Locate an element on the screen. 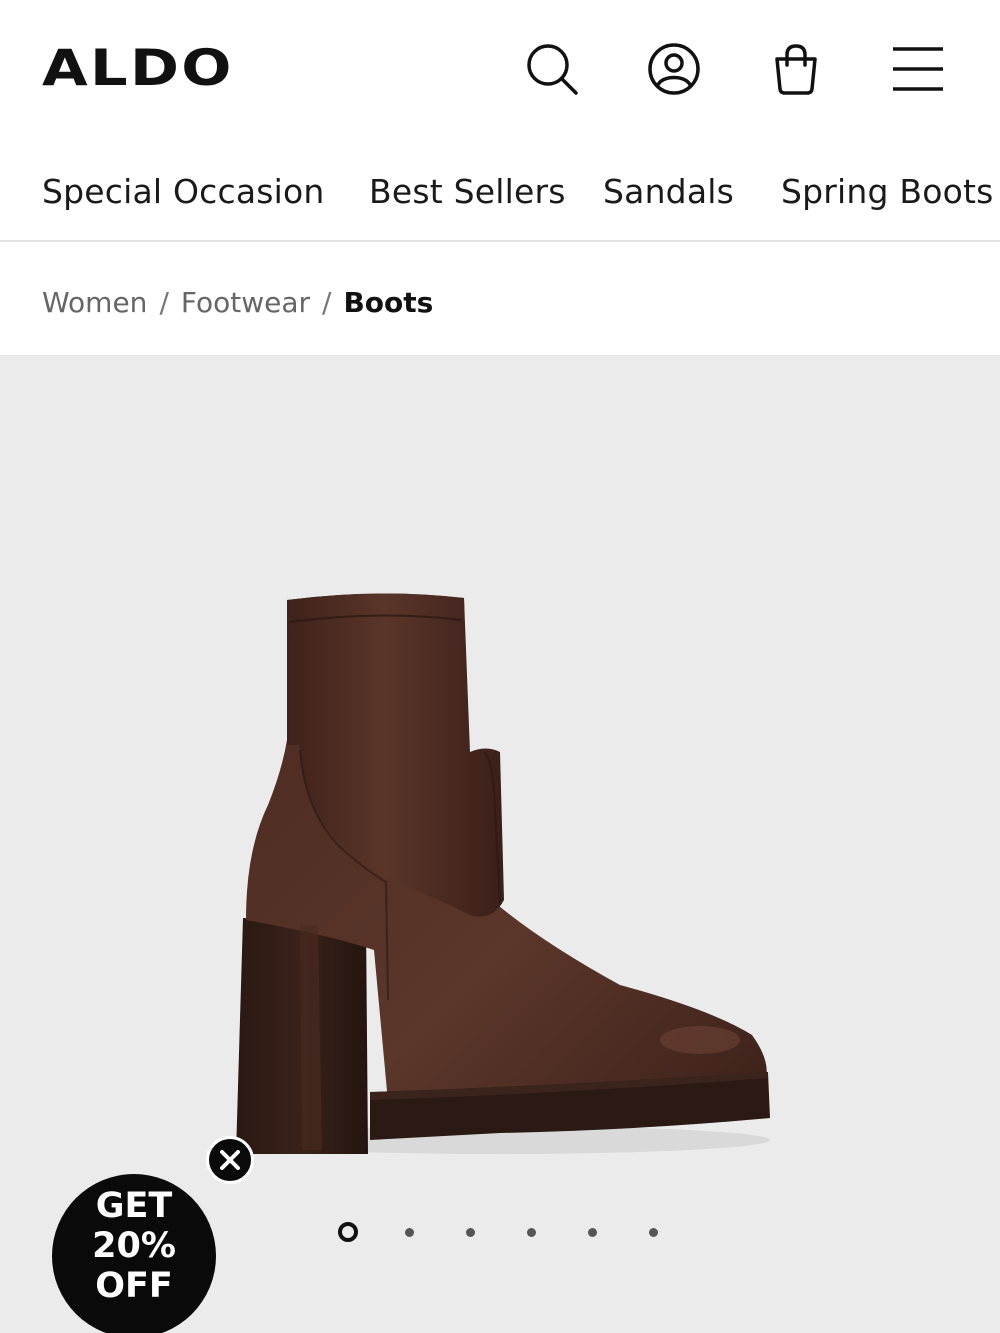 This screenshot has width=1000, height=1333. nav-item-best-sellers: Best Sellers is located at coordinates (467, 191).